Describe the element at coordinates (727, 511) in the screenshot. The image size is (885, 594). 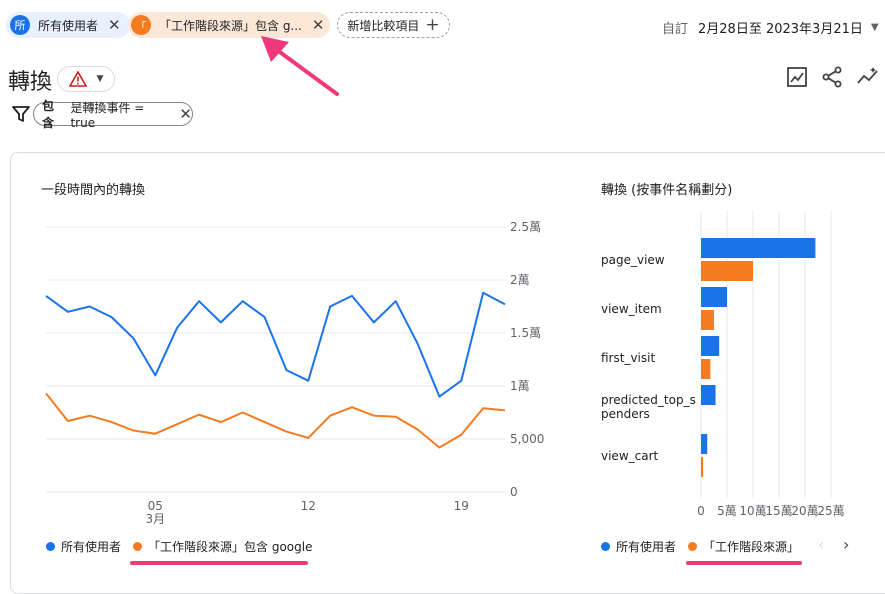
I see `x-tick-label: 5萬` at that location.